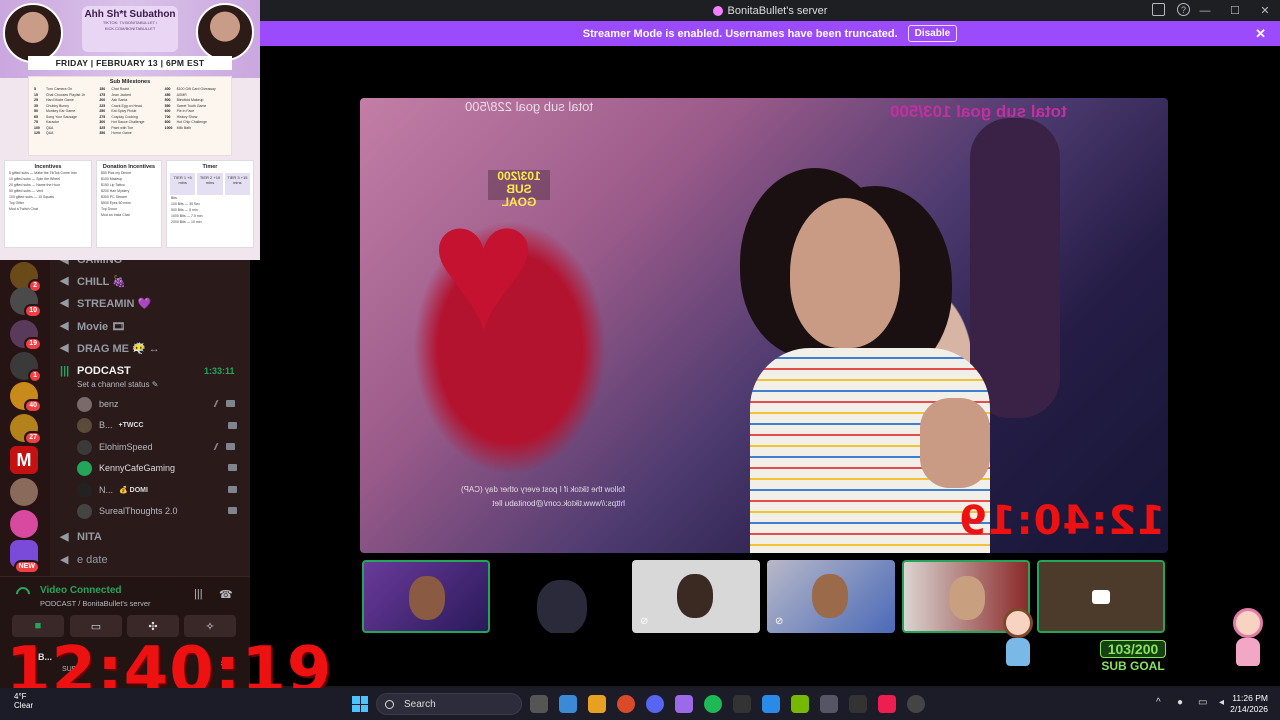  I want to click on server-icon: NEW, so click(25, 557).